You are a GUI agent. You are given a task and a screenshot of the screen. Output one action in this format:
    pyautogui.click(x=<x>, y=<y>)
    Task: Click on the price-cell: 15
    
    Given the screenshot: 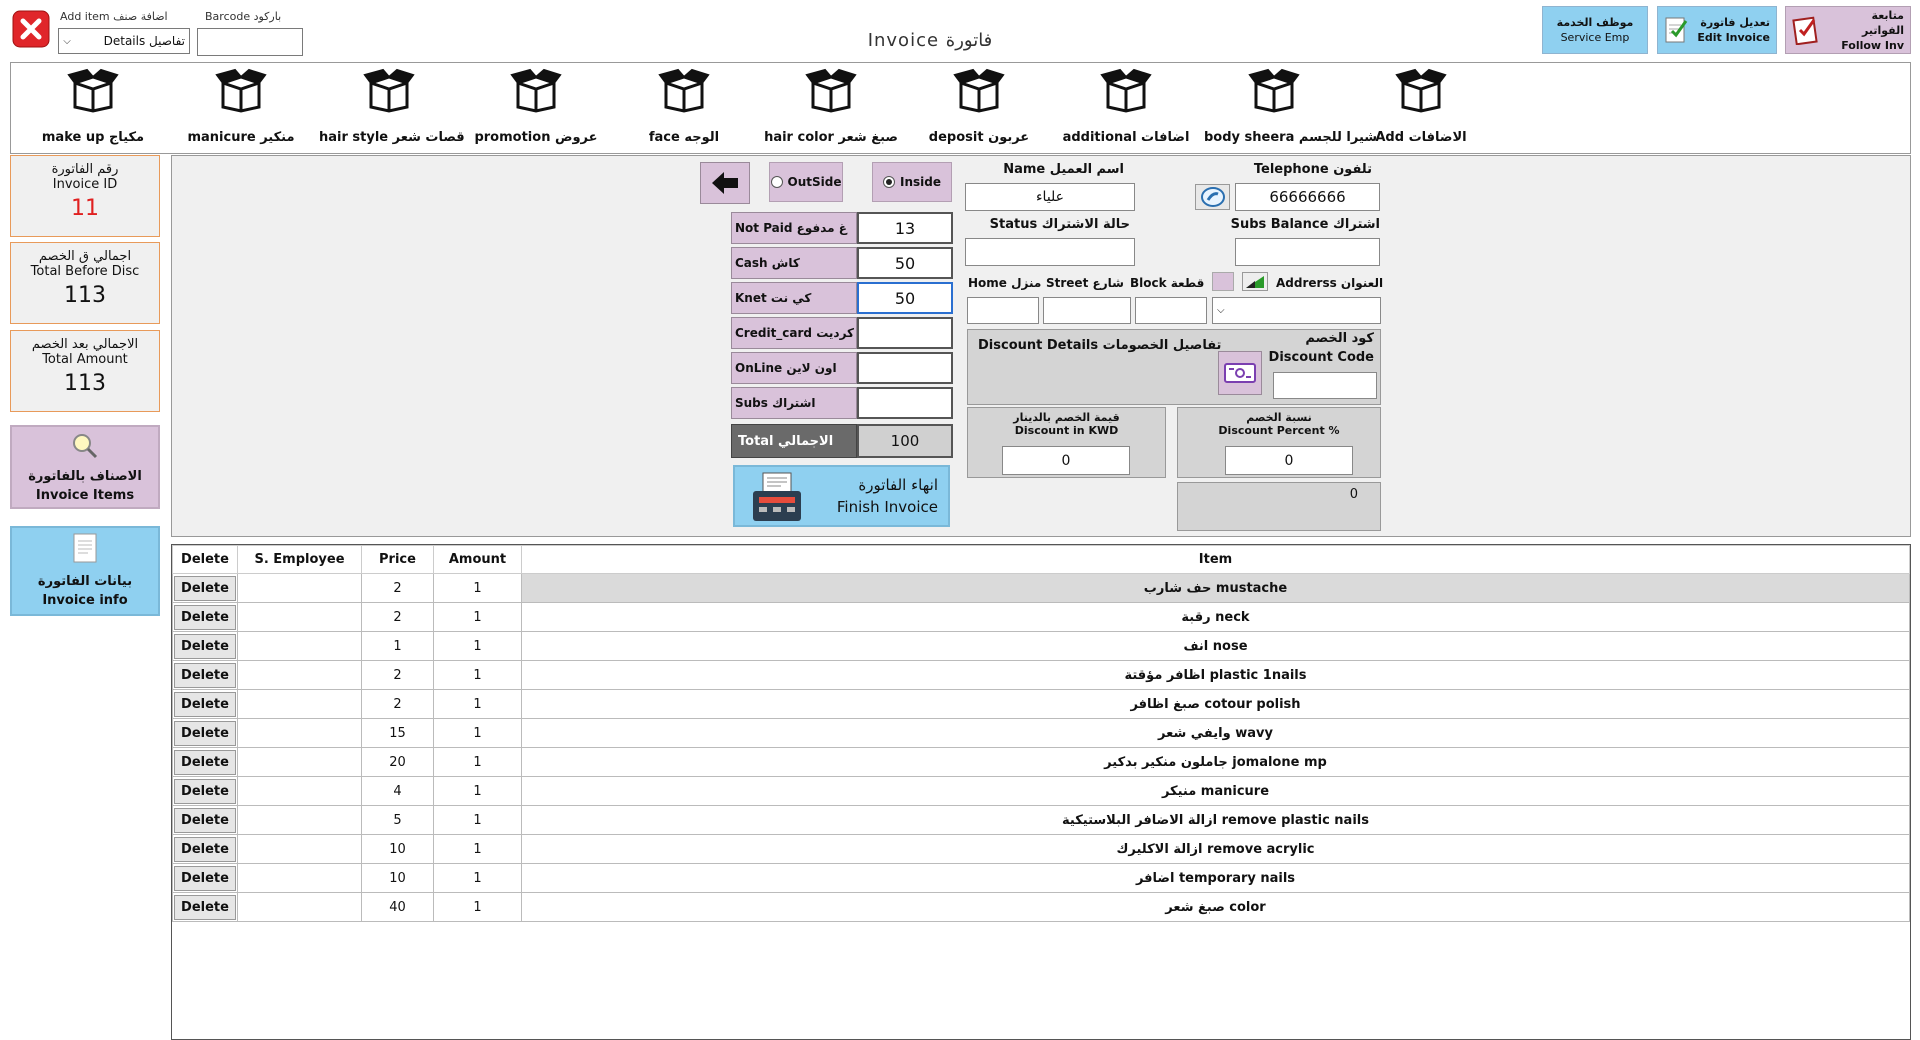 What is the action you would take?
    pyautogui.click(x=397, y=733)
    